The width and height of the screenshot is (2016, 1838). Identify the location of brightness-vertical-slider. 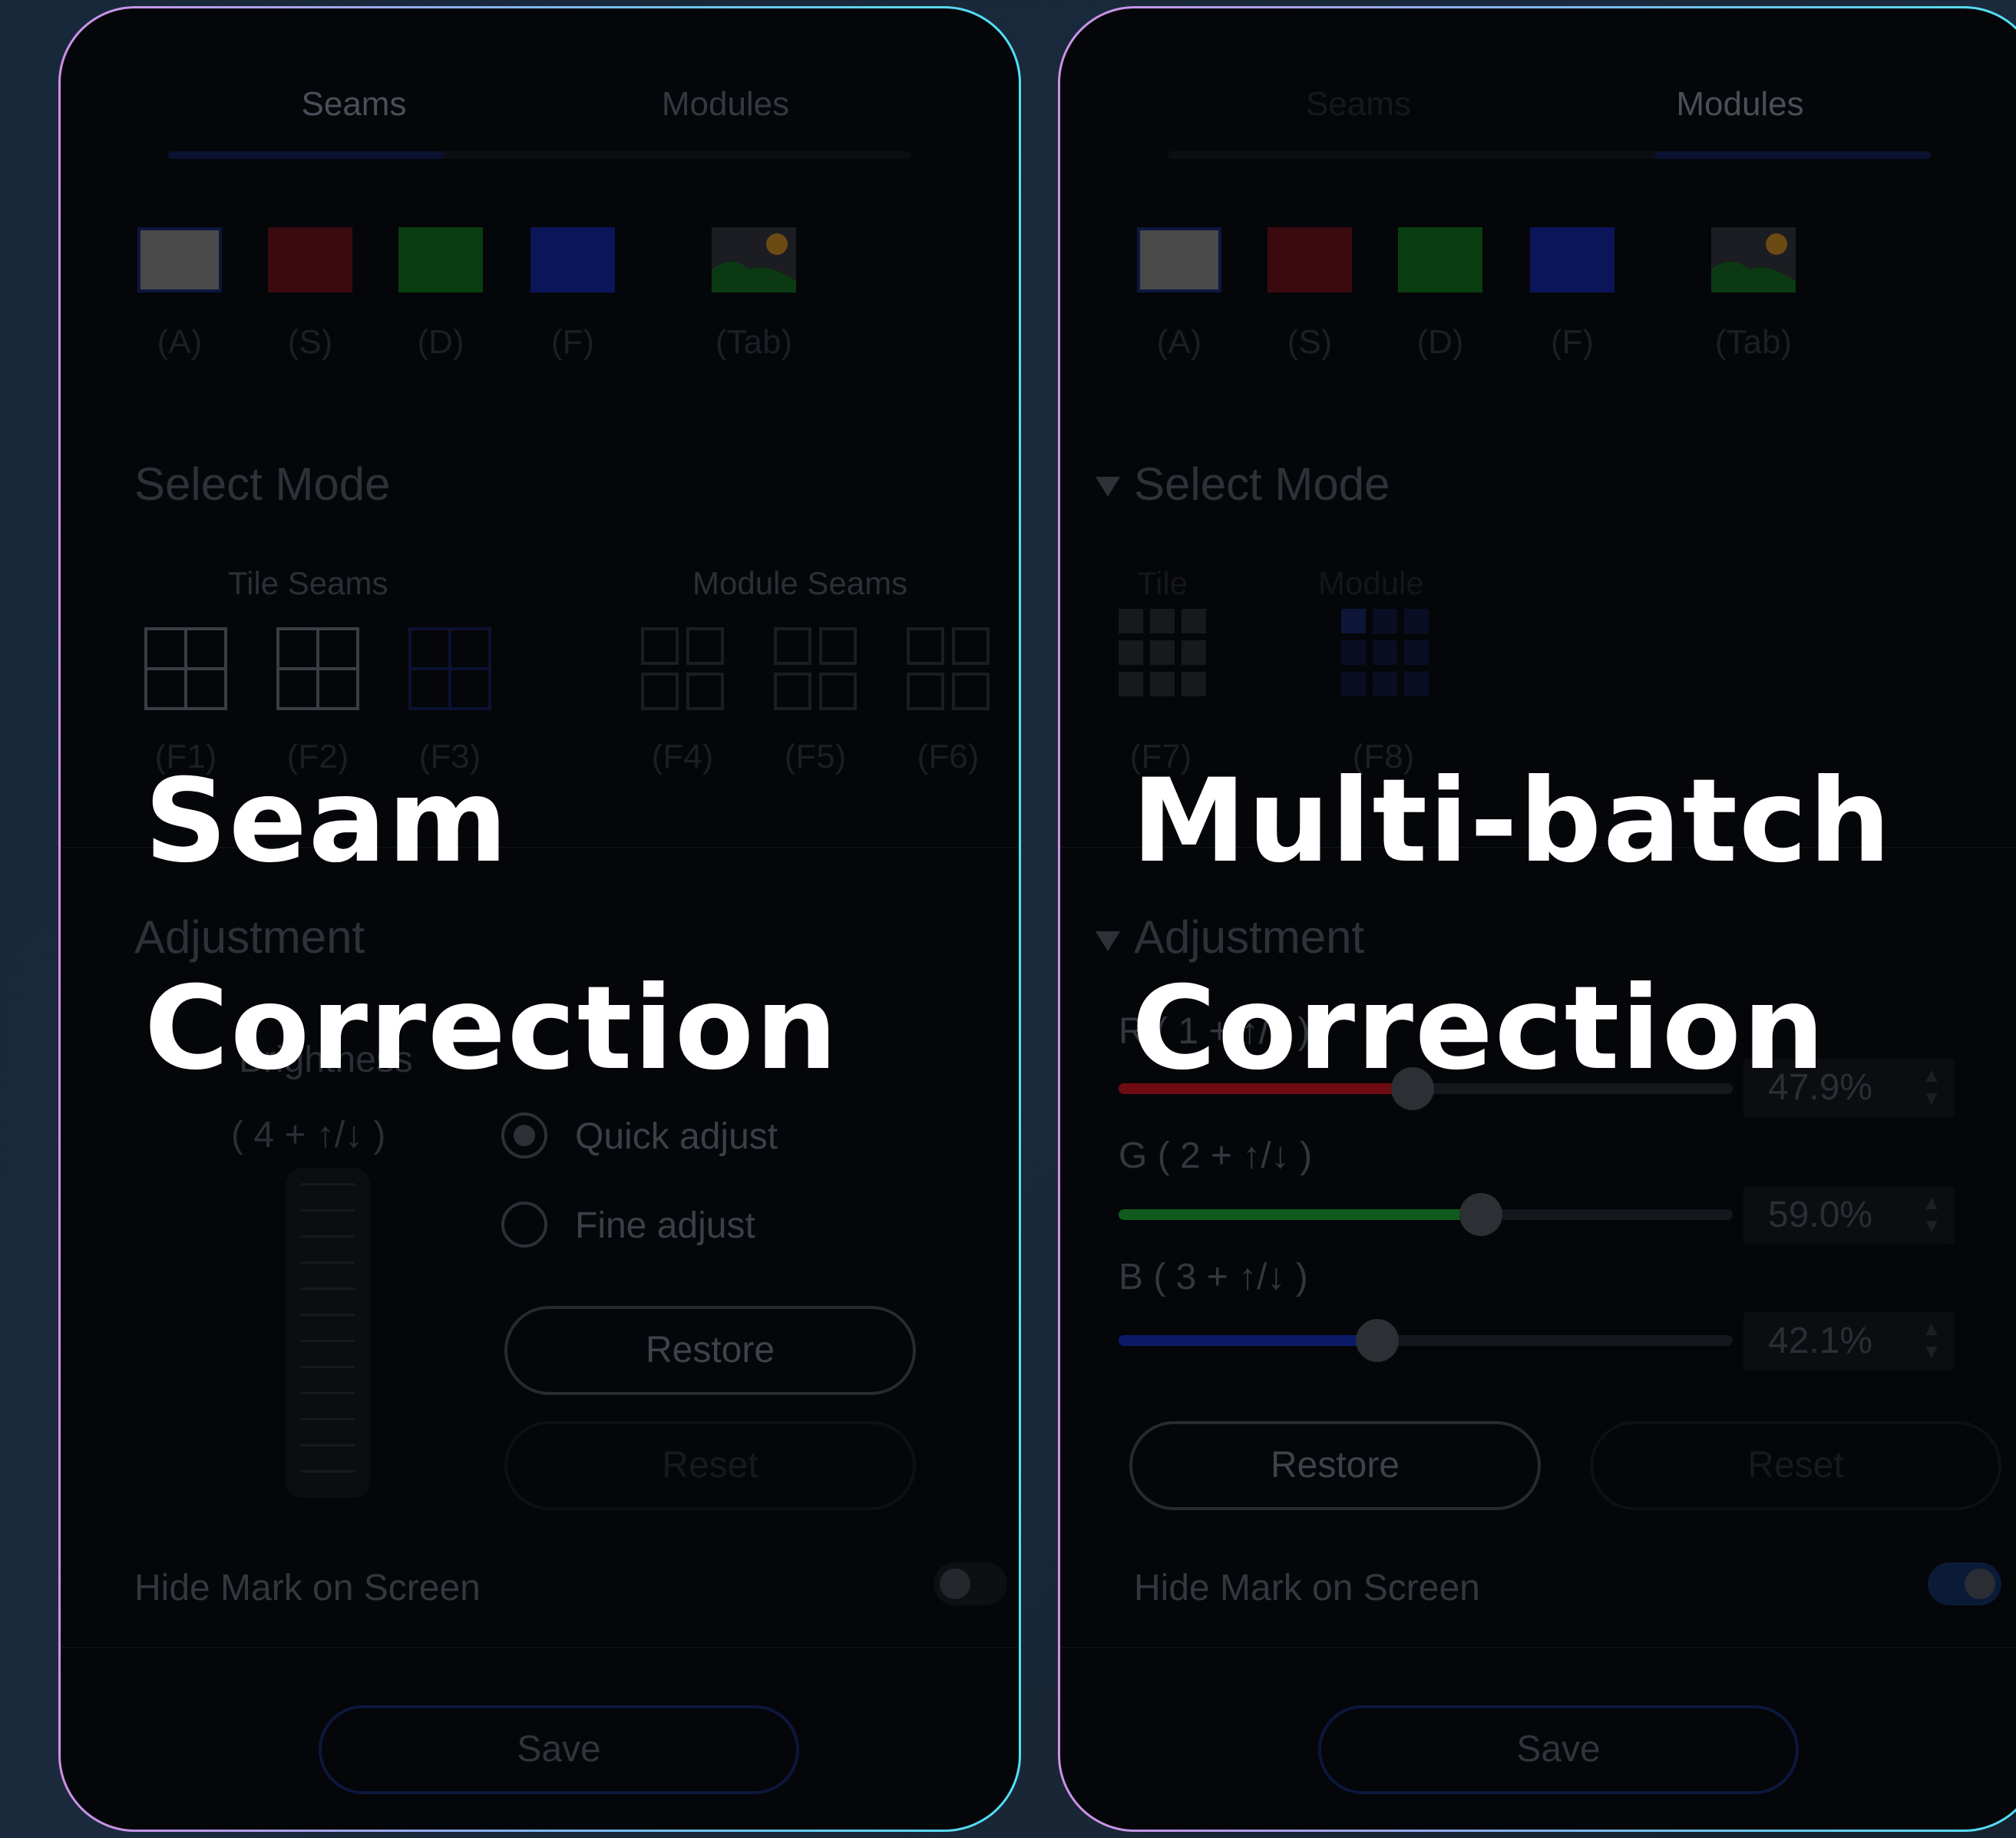
(328, 1333).